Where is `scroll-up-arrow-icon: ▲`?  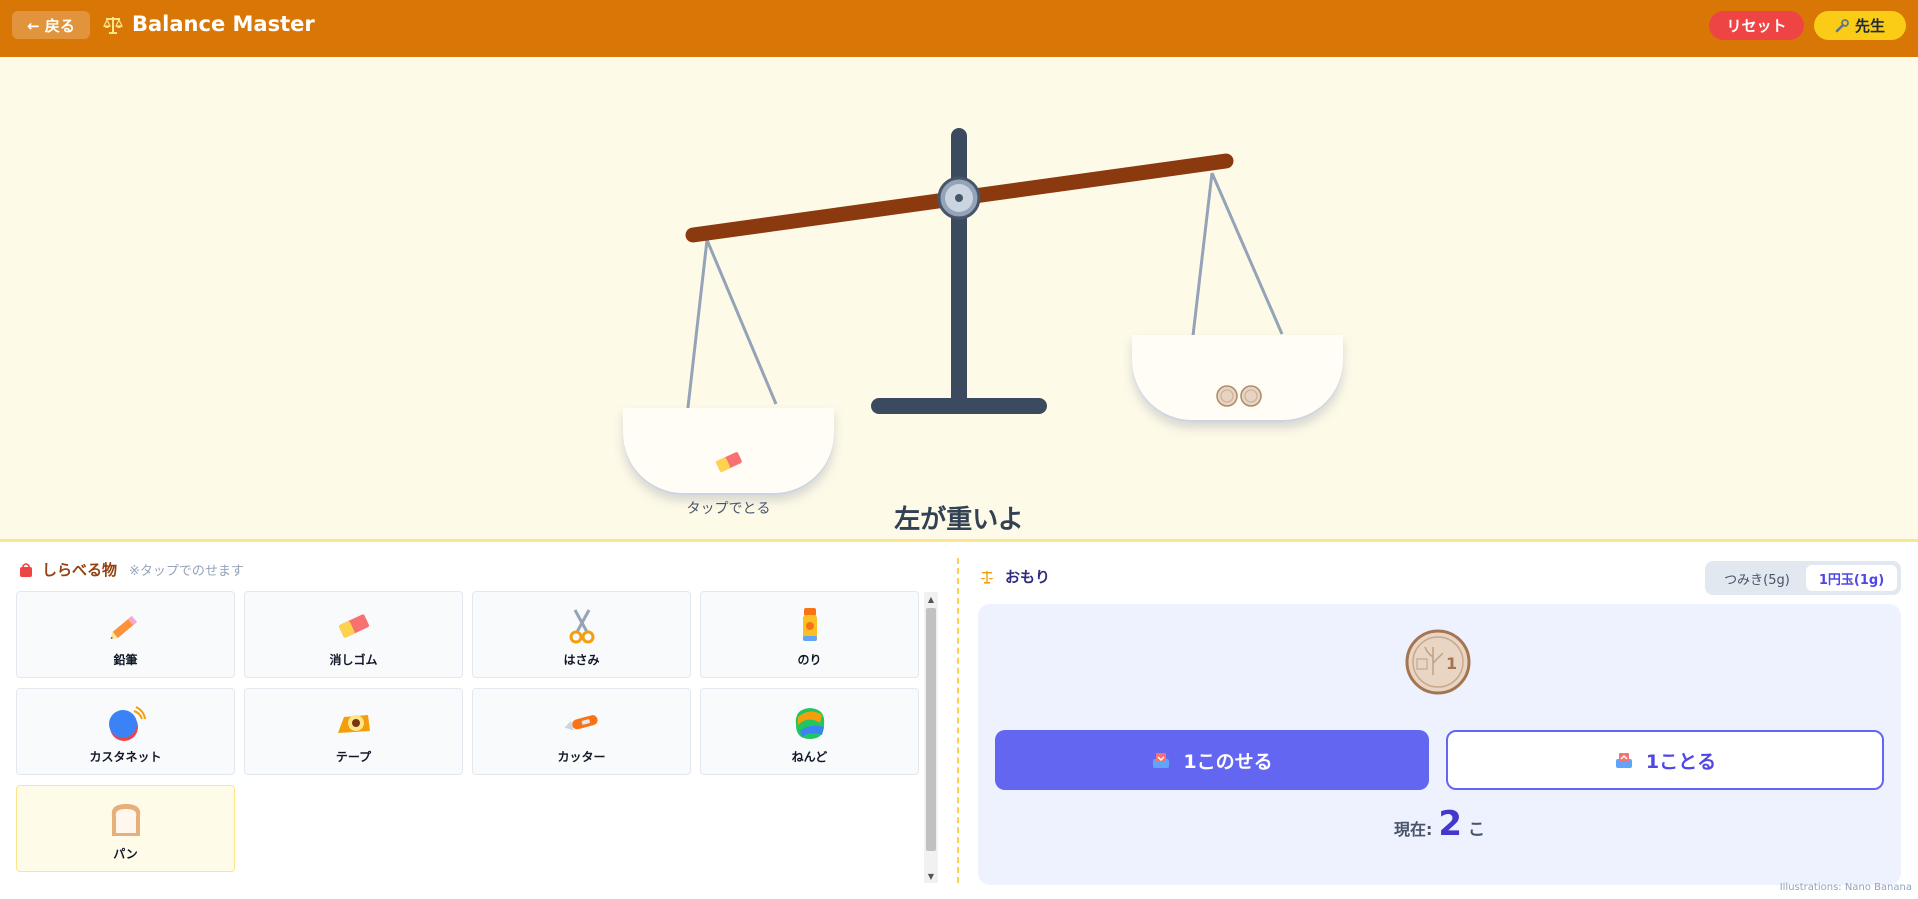 scroll-up-arrow-icon: ▲ is located at coordinates (931, 599).